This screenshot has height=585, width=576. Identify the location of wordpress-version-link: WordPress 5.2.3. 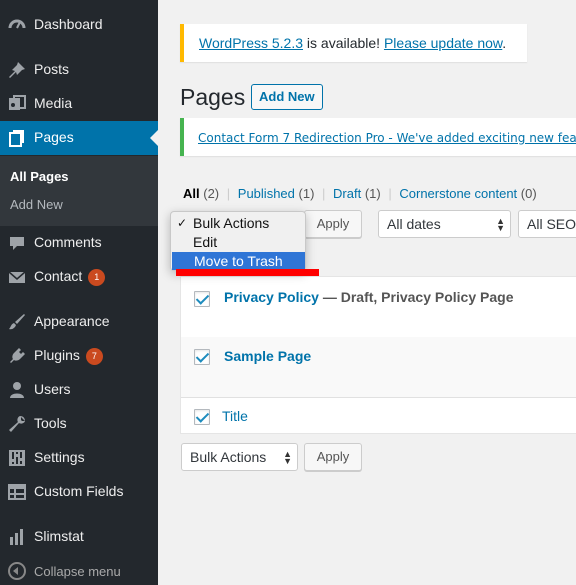
(251, 43).